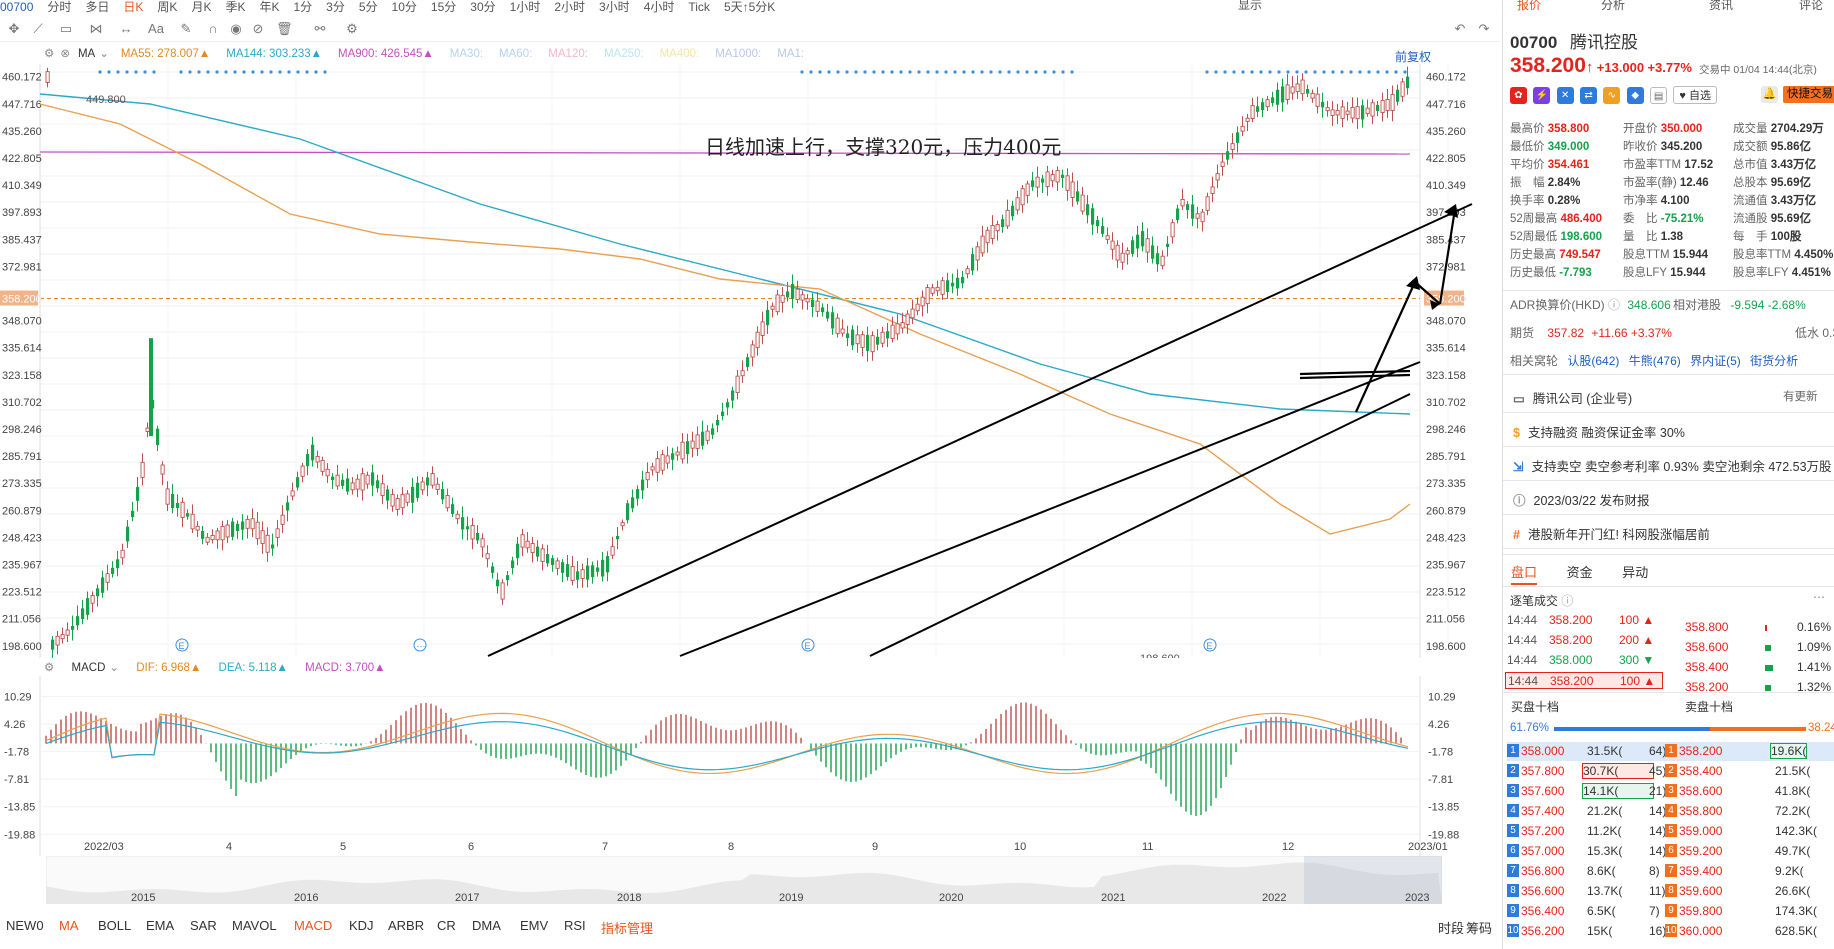 The height and width of the screenshot is (949, 1834). I want to click on order-book-row: 6 357.000 15.3K(14) 6 359.200 49.7K(, so click(1670, 851).